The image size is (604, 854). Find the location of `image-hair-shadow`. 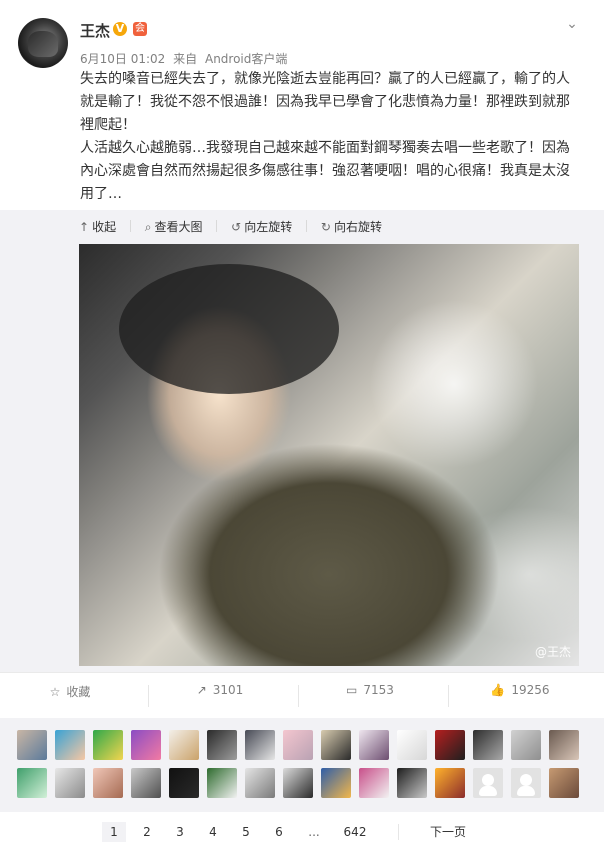

image-hair-shadow is located at coordinates (229, 329).